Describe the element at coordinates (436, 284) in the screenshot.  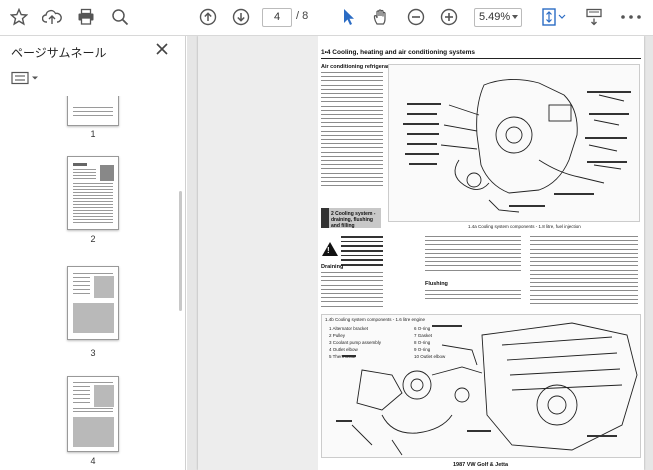
I see `section-subheading-flushing: Flushing` at that location.